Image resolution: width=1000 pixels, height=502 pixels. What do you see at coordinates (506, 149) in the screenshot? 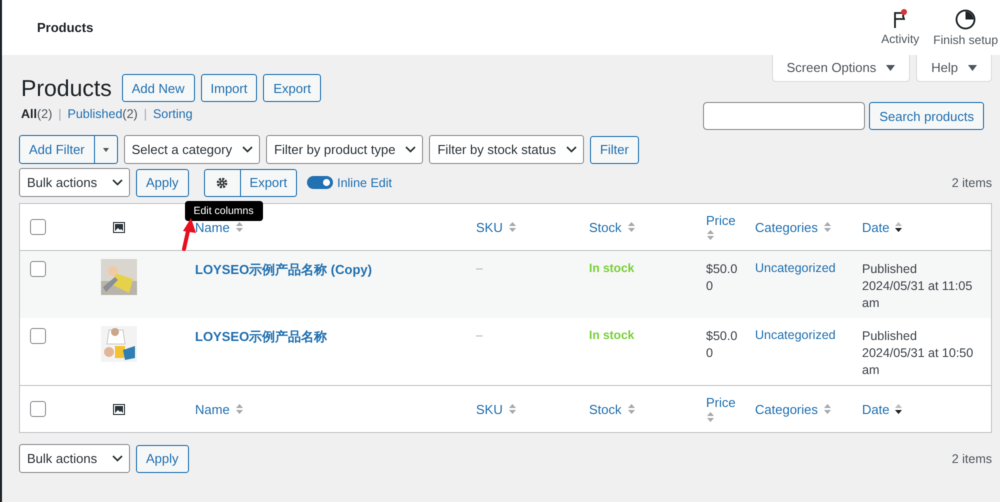
I see `filter-select: Filter by stock status` at bounding box center [506, 149].